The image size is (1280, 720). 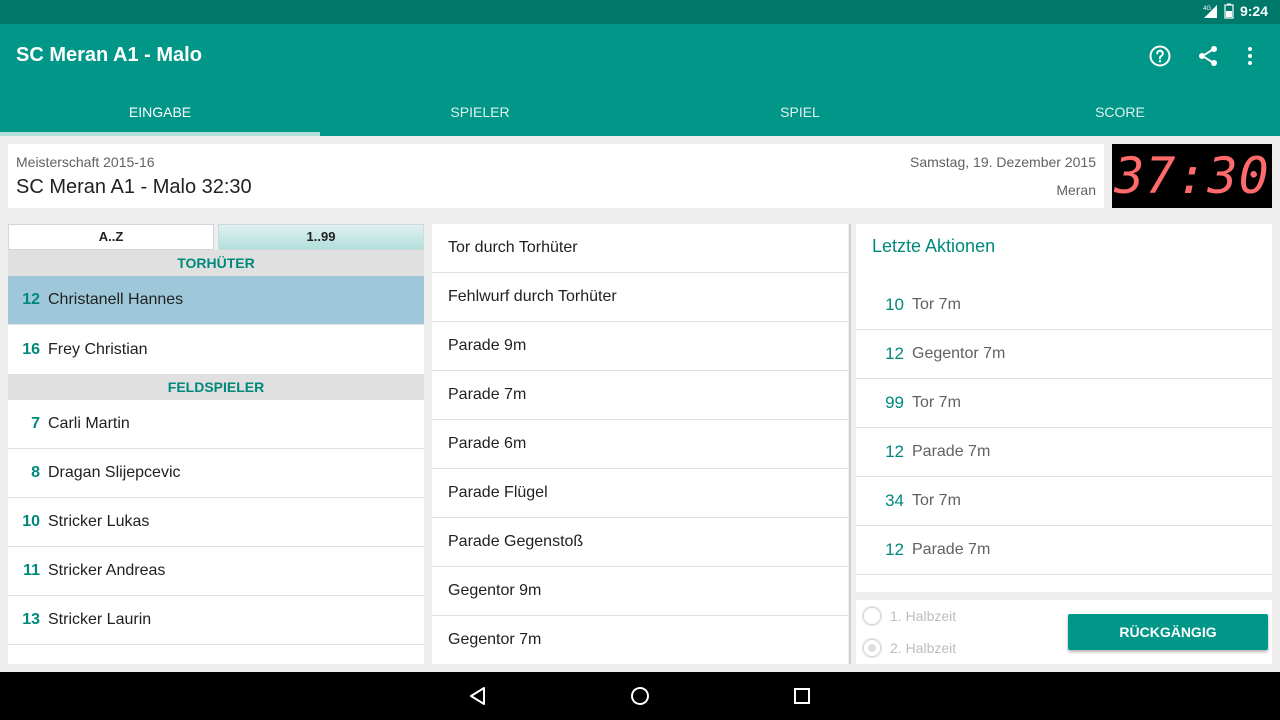 What do you see at coordinates (894, 304) in the screenshot?
I see `history-number: 10` at bounding box center [894, 304].